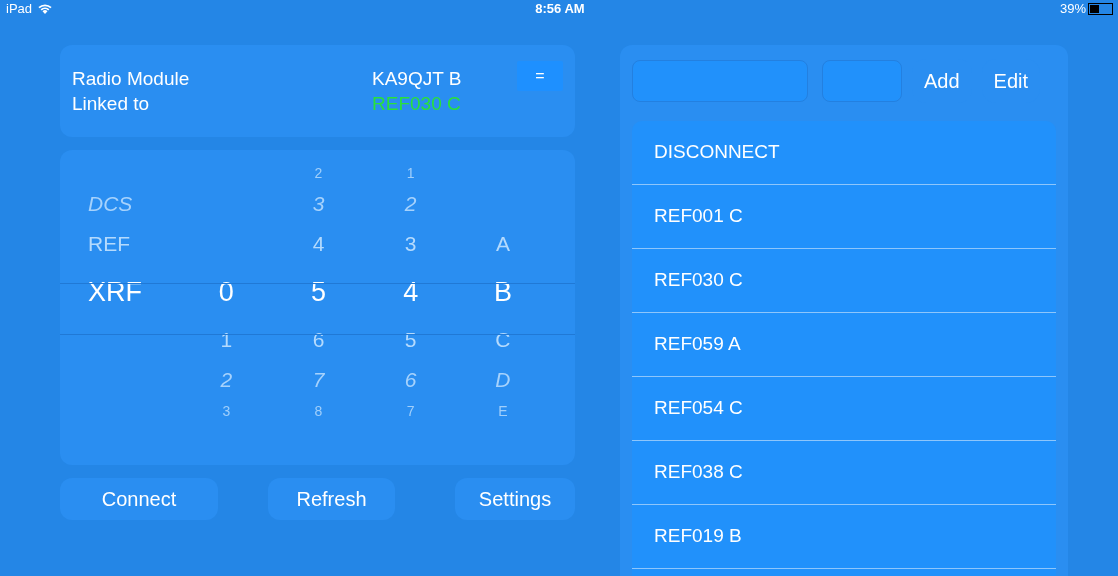 Image resolution: width=1118 pixels, height=576 pixels. What do you see at coordinates (111, 104) in the screenshot?
I see `module-label: Linked to` at bounding box center [111, 104].